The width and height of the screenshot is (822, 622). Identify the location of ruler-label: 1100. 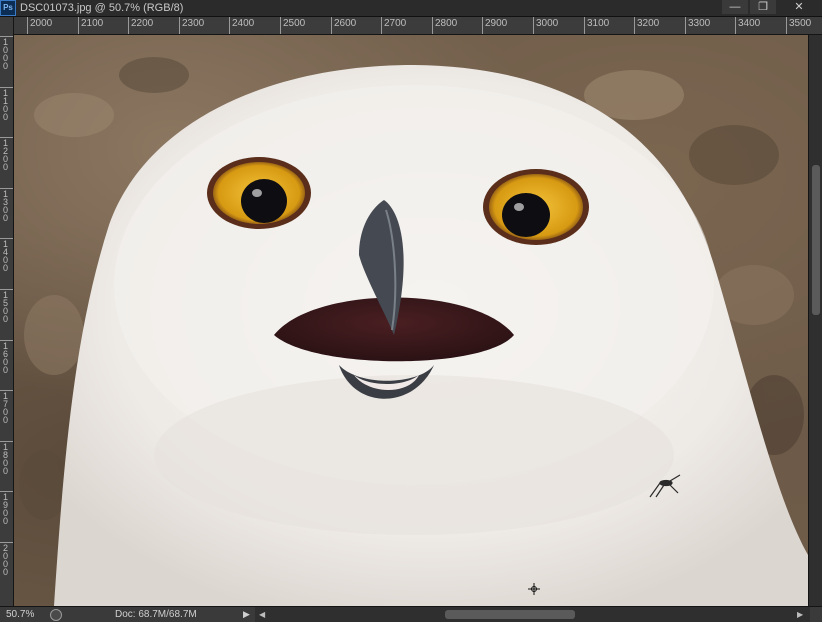
(5, 105).